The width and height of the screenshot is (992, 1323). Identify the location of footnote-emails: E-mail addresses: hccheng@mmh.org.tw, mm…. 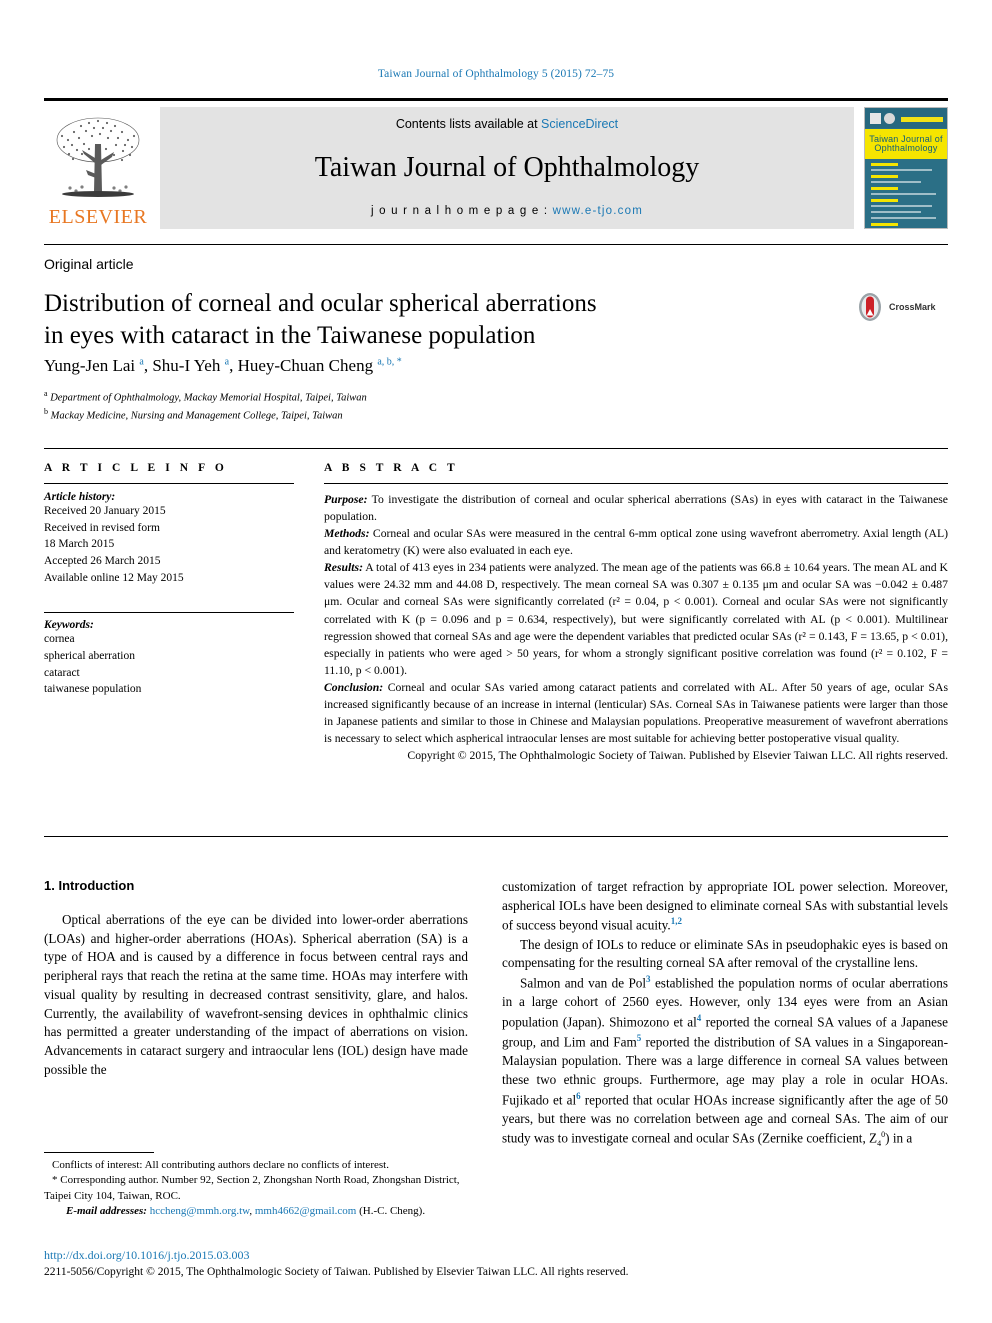
(256, 1211).